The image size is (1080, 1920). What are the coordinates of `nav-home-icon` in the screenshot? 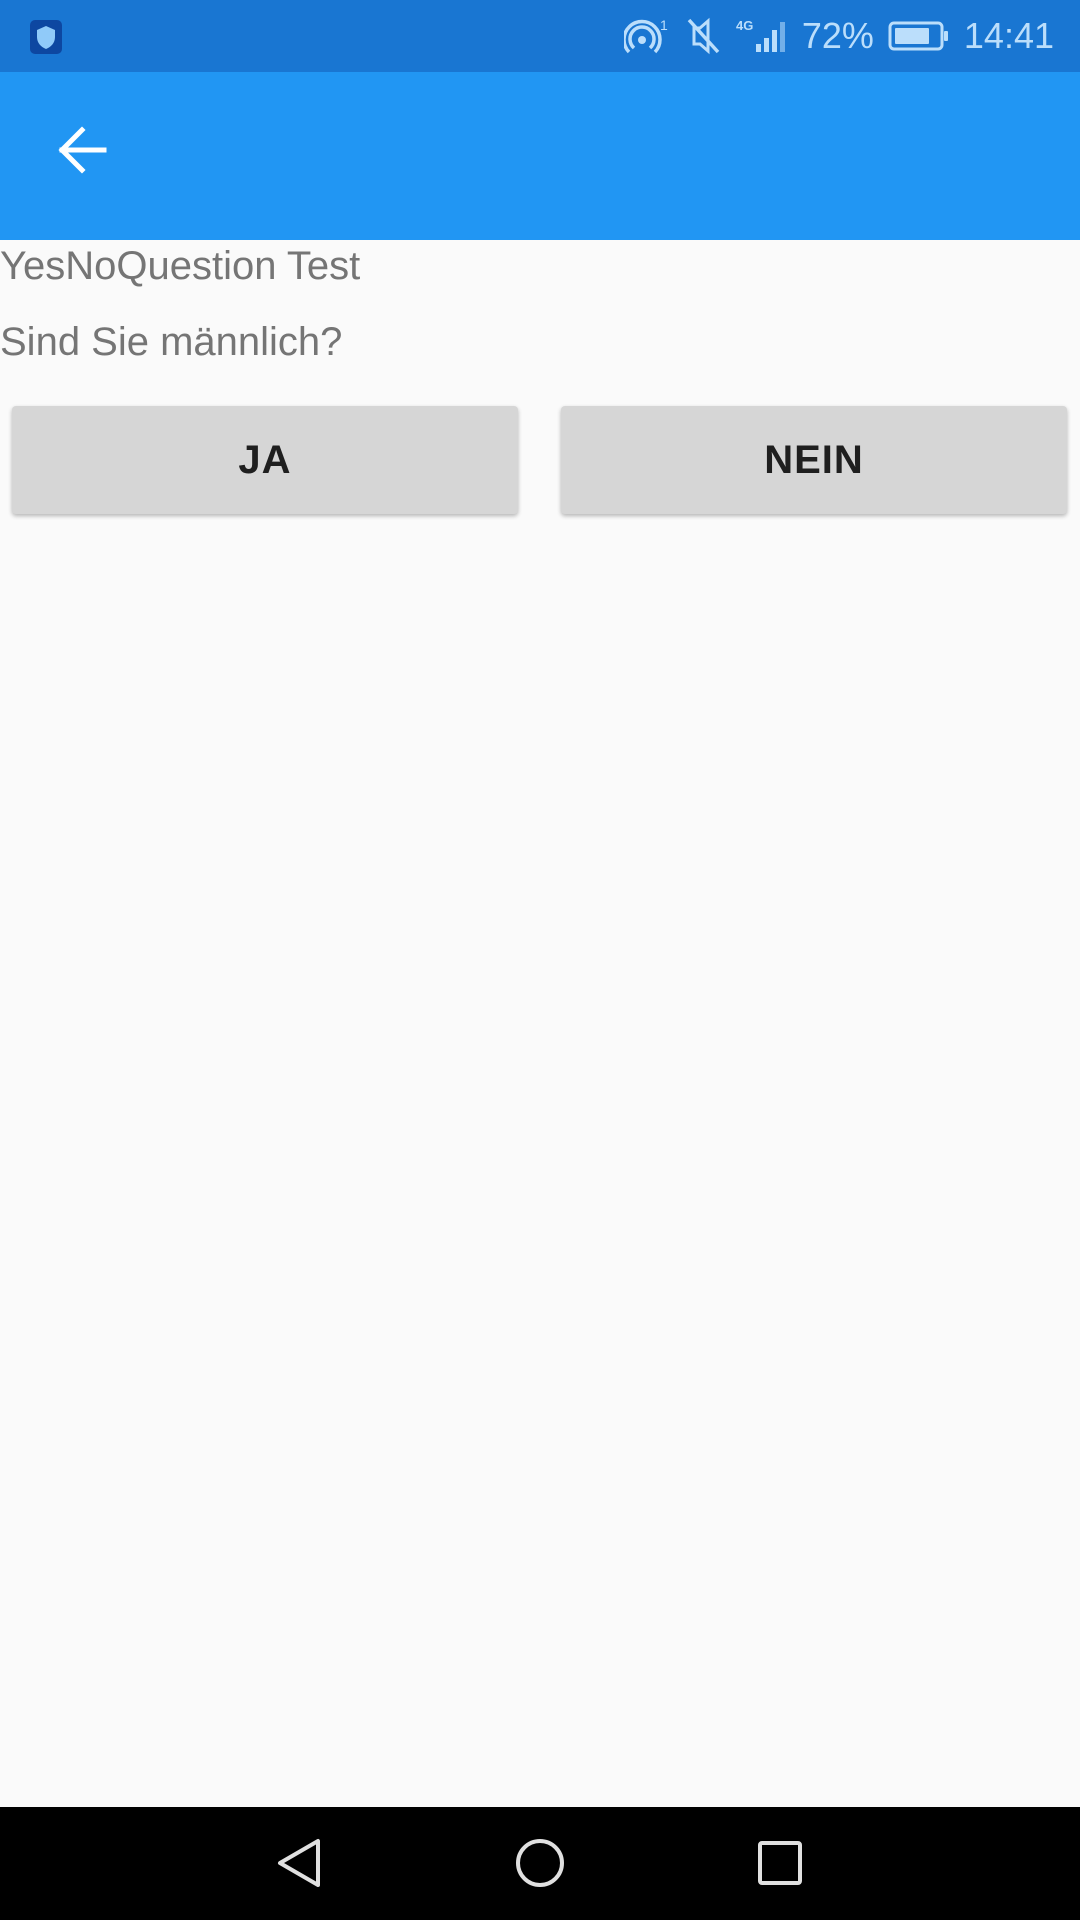 It's located at (540, 1865).